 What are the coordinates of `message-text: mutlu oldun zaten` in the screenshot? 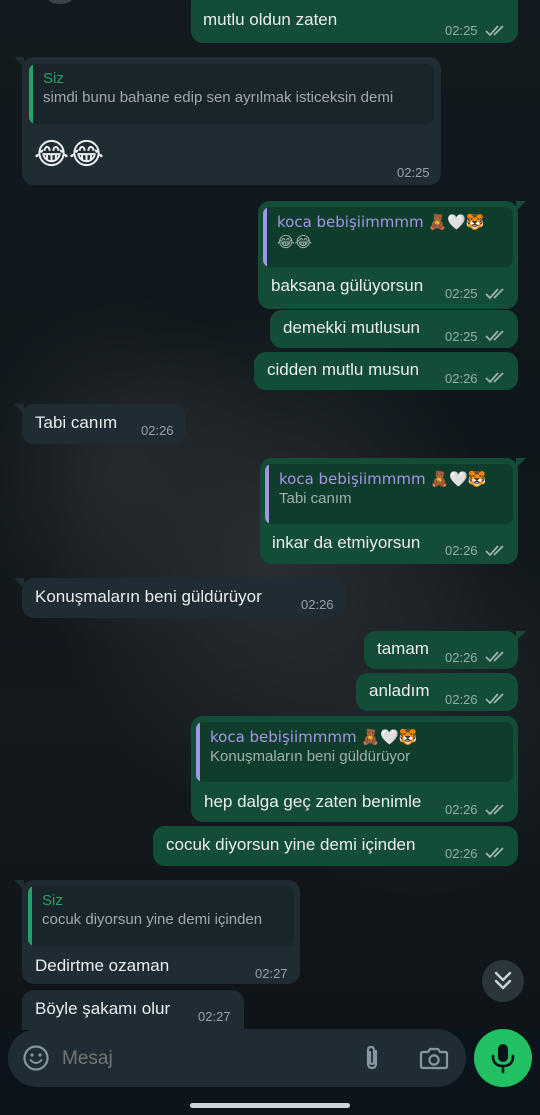 It's located at (270, 19).